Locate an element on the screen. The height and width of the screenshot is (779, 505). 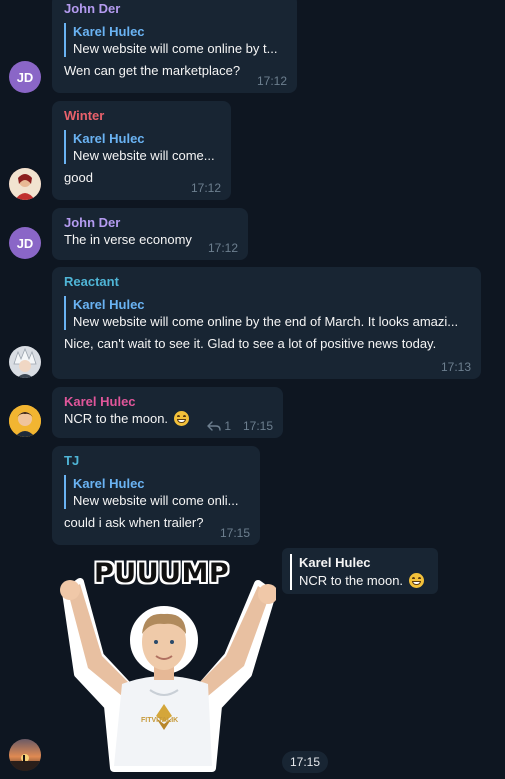
replies-counter: 1 is located at coordinates (219, 426).